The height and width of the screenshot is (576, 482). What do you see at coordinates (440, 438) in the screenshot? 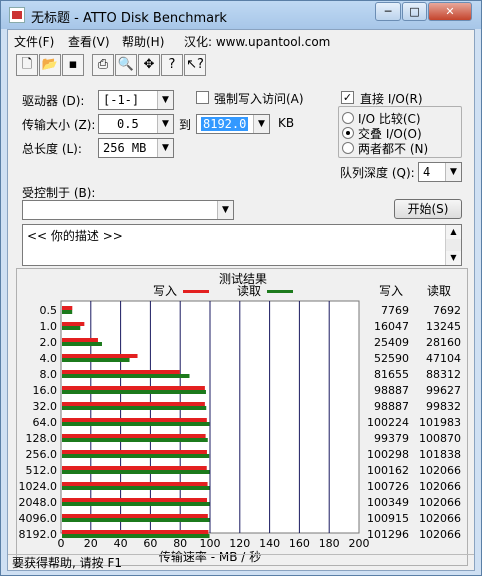
I see `read-value: 100870` at bounding box center [440, 438].